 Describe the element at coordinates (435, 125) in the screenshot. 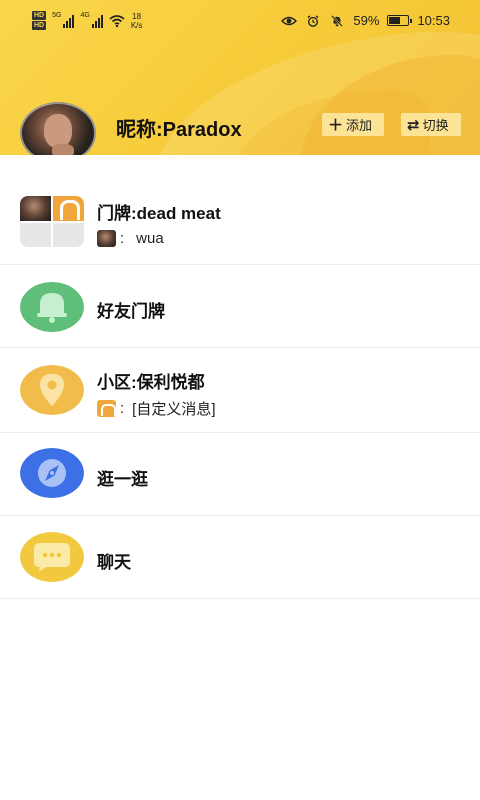

I see `switch-button-label: 切换` at that location.